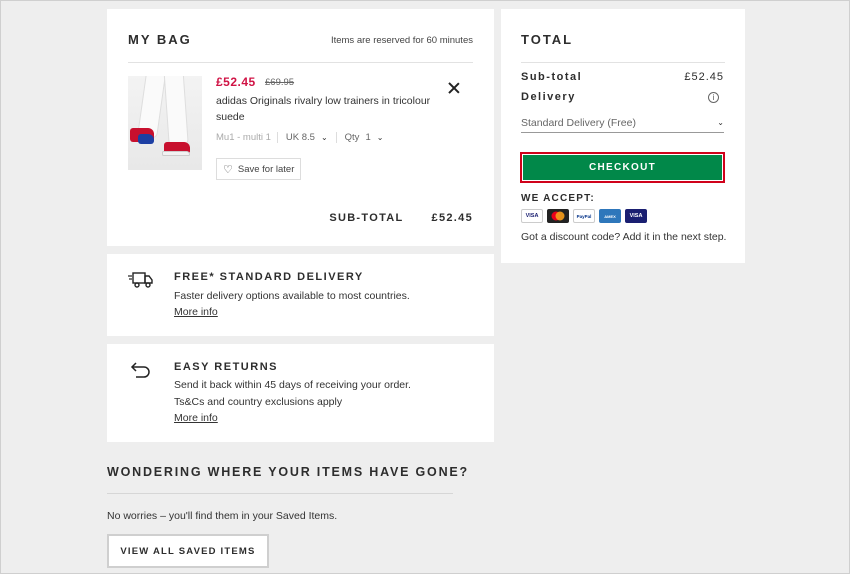 The height and width of the screenshot is (574, 850). I want to click on color-label: Mu1 - multi 1, so click(247, 137).